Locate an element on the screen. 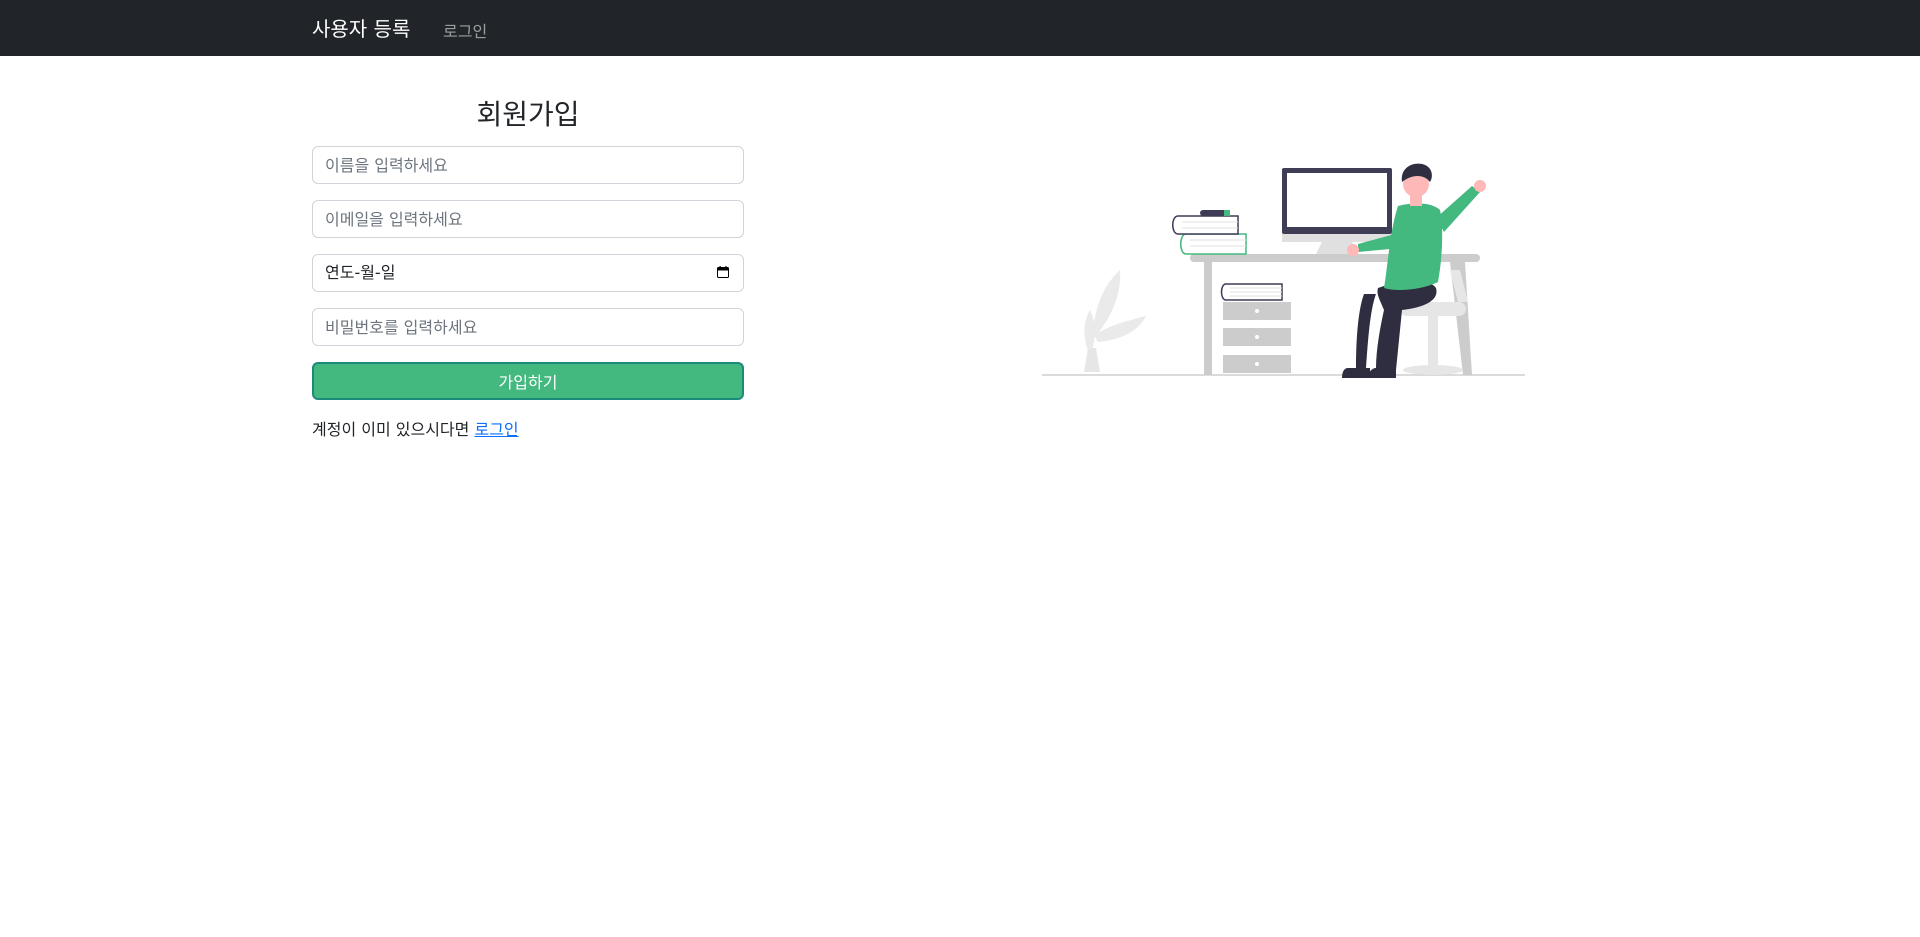 The height and width of the screenshot is (937, 1920). email-input is located at coordinates (528, 219).